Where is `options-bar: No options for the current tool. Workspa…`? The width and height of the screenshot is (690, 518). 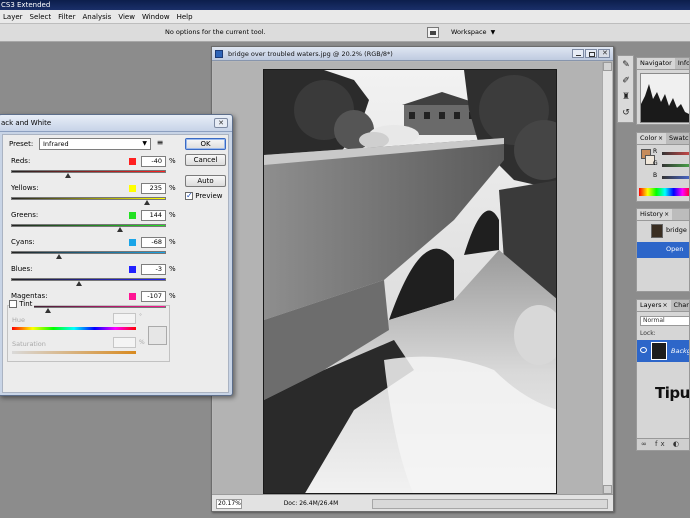 options-bar: No options for the current tool. Workspa… is located at coordinates (345, 33).